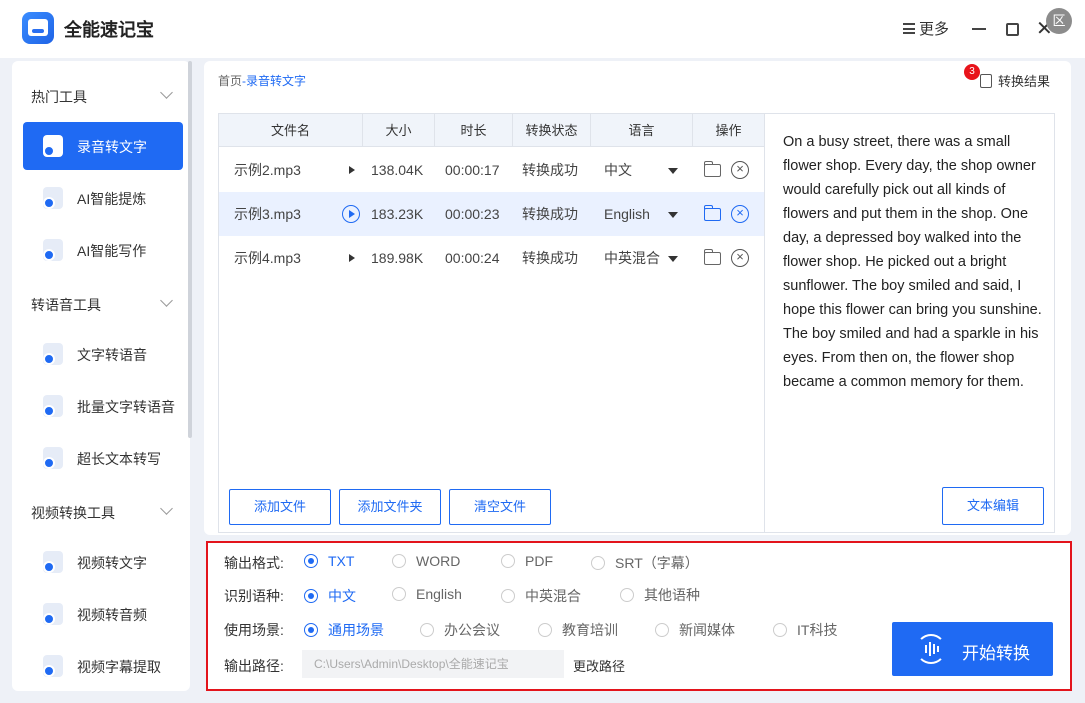 This screenshot has width=1085, height=703. I want to click on sidebar-item-label: 视频字幕提取, so click(119, 667).